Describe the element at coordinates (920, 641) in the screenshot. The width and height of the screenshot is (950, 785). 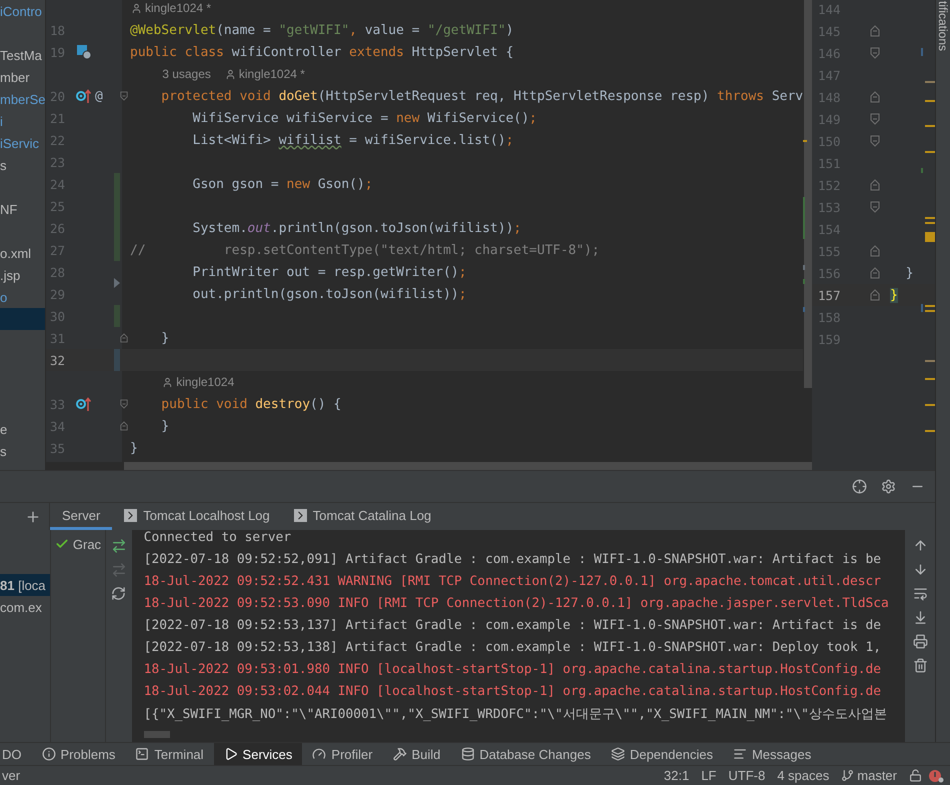
I see `print-icon` at that location.